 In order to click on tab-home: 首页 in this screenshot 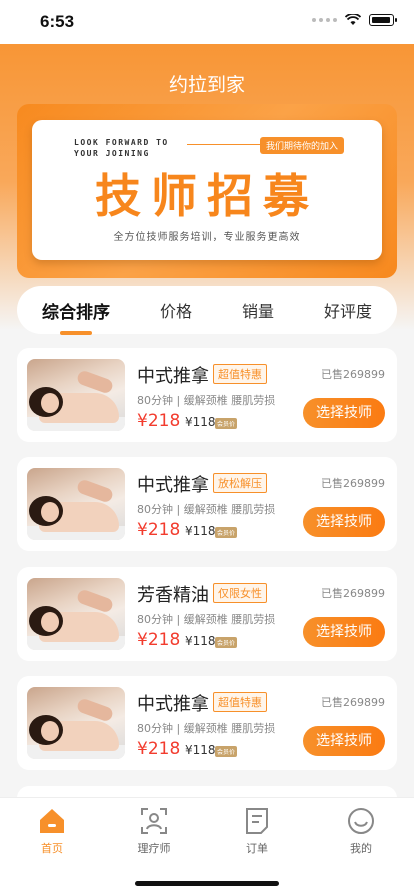, I will do `click(52, 831)`.